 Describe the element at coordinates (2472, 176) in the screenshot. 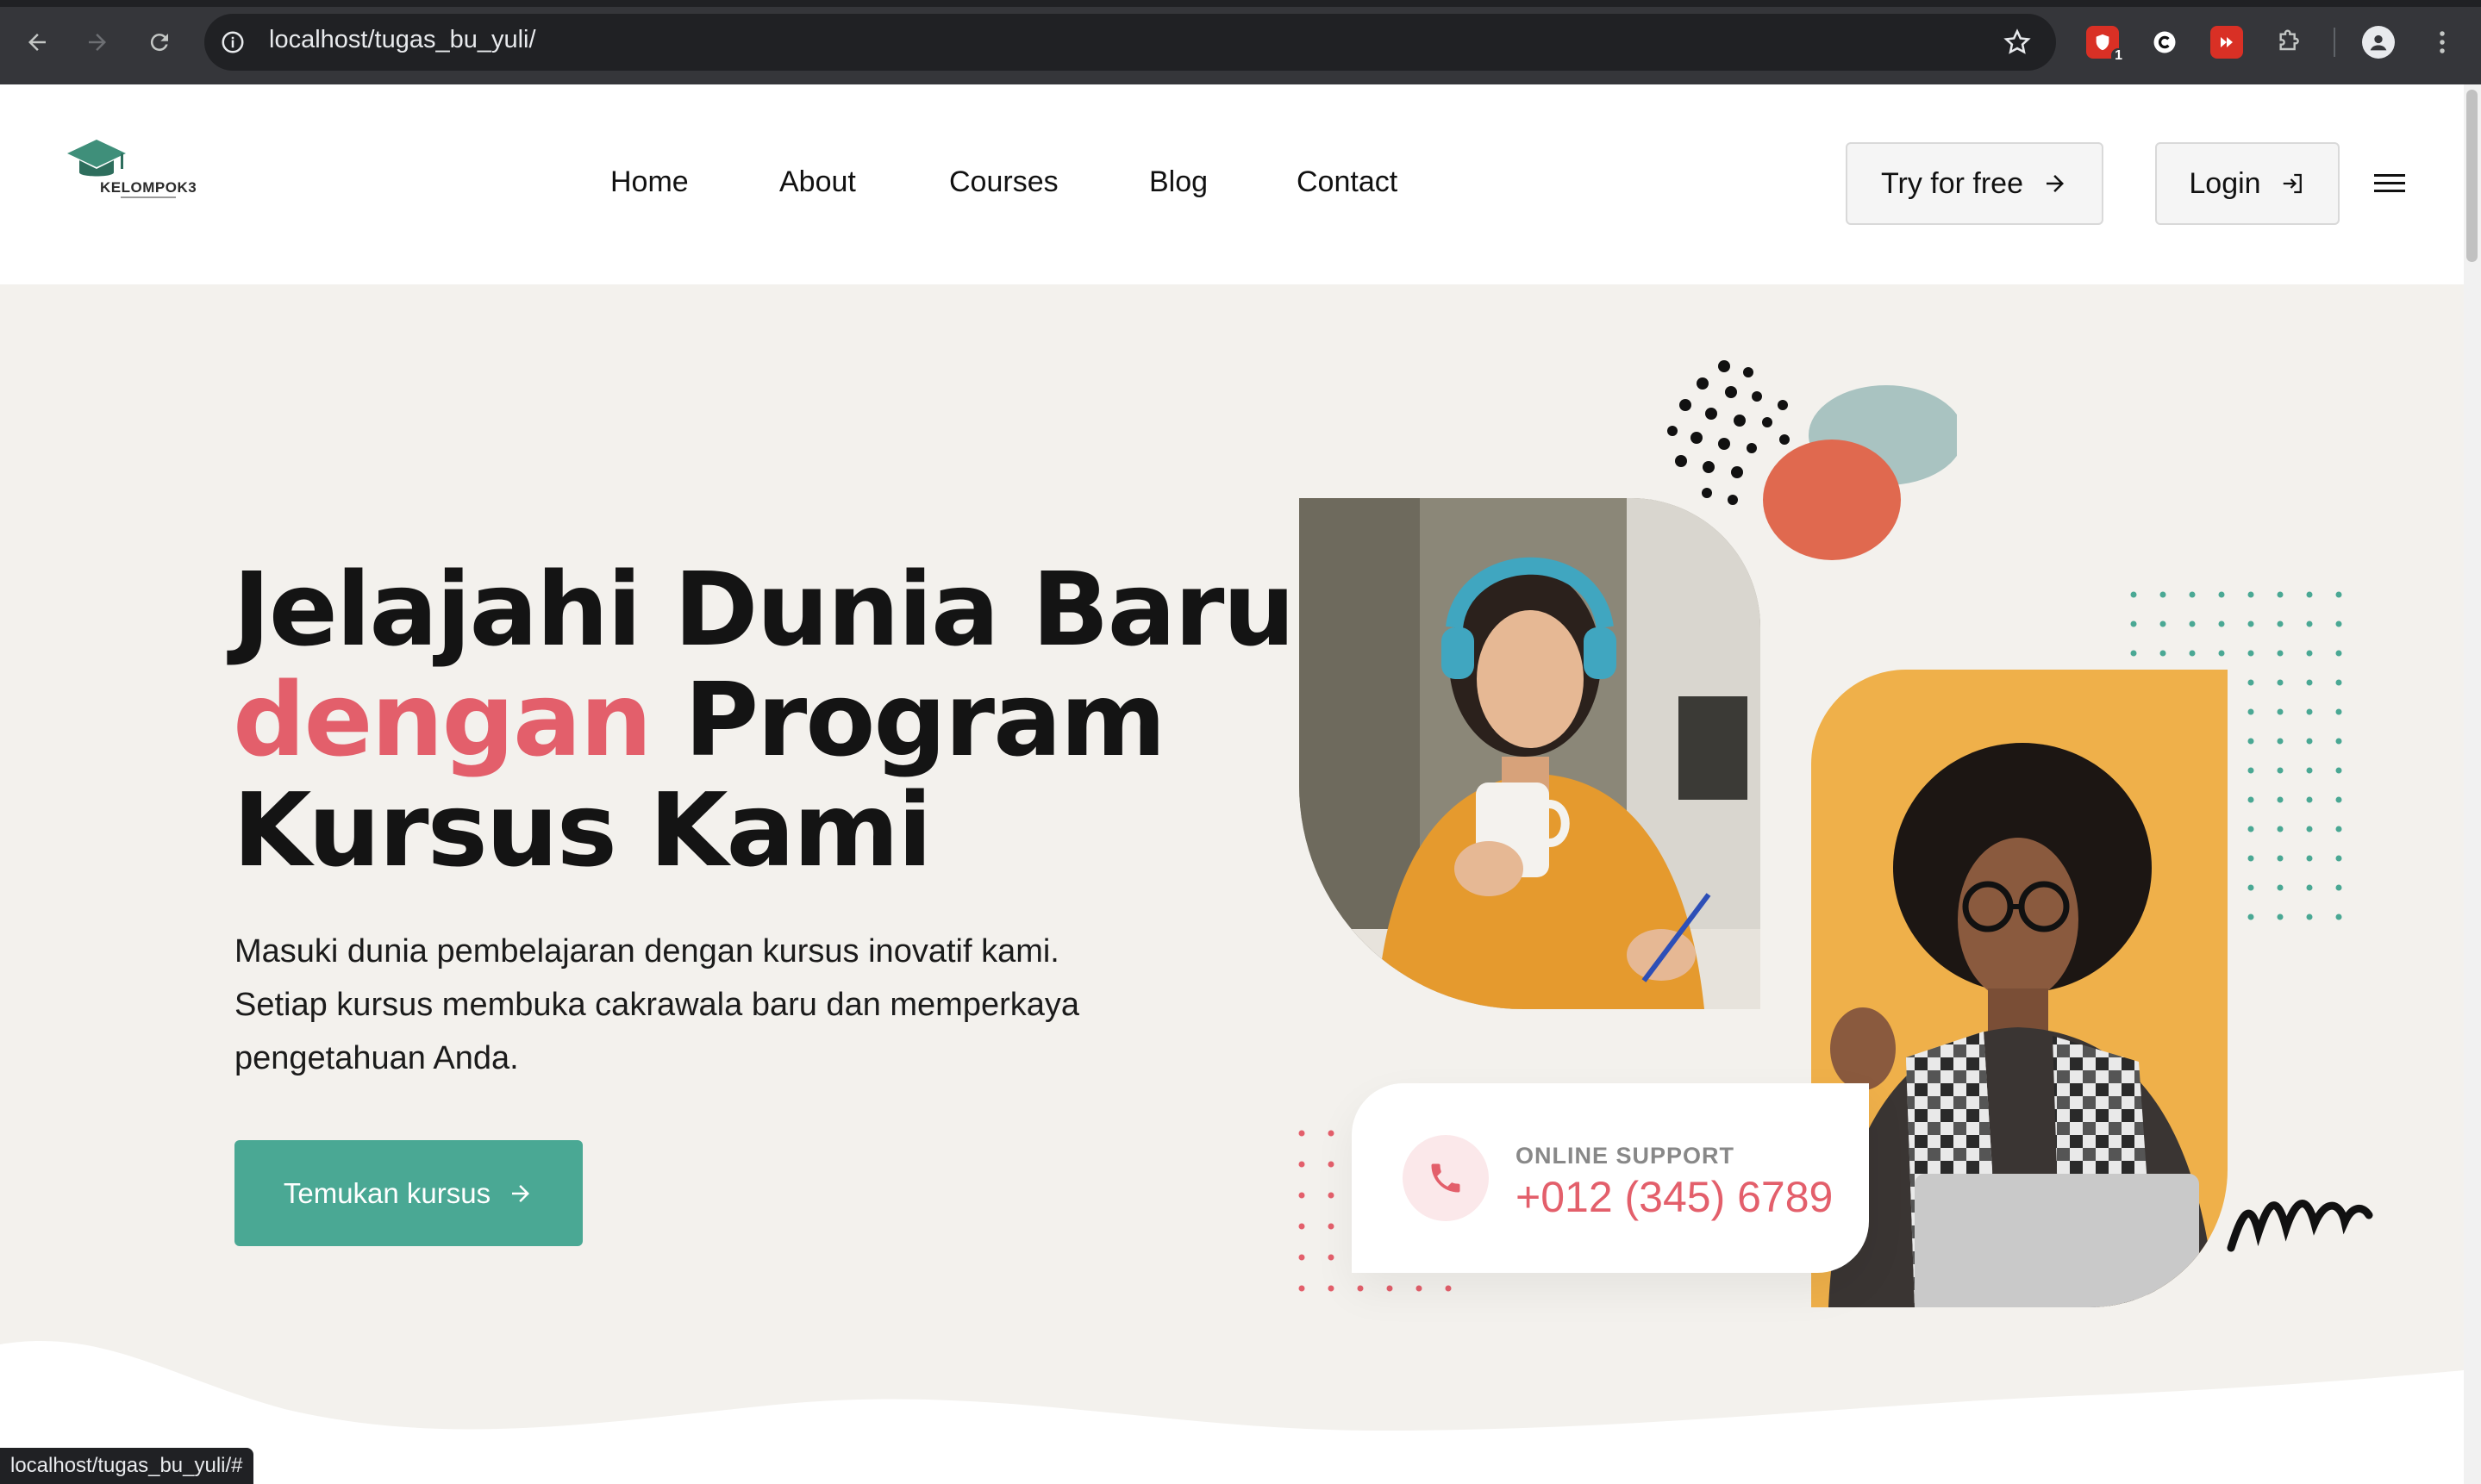

I see `scrollbar-thumb` at that location.